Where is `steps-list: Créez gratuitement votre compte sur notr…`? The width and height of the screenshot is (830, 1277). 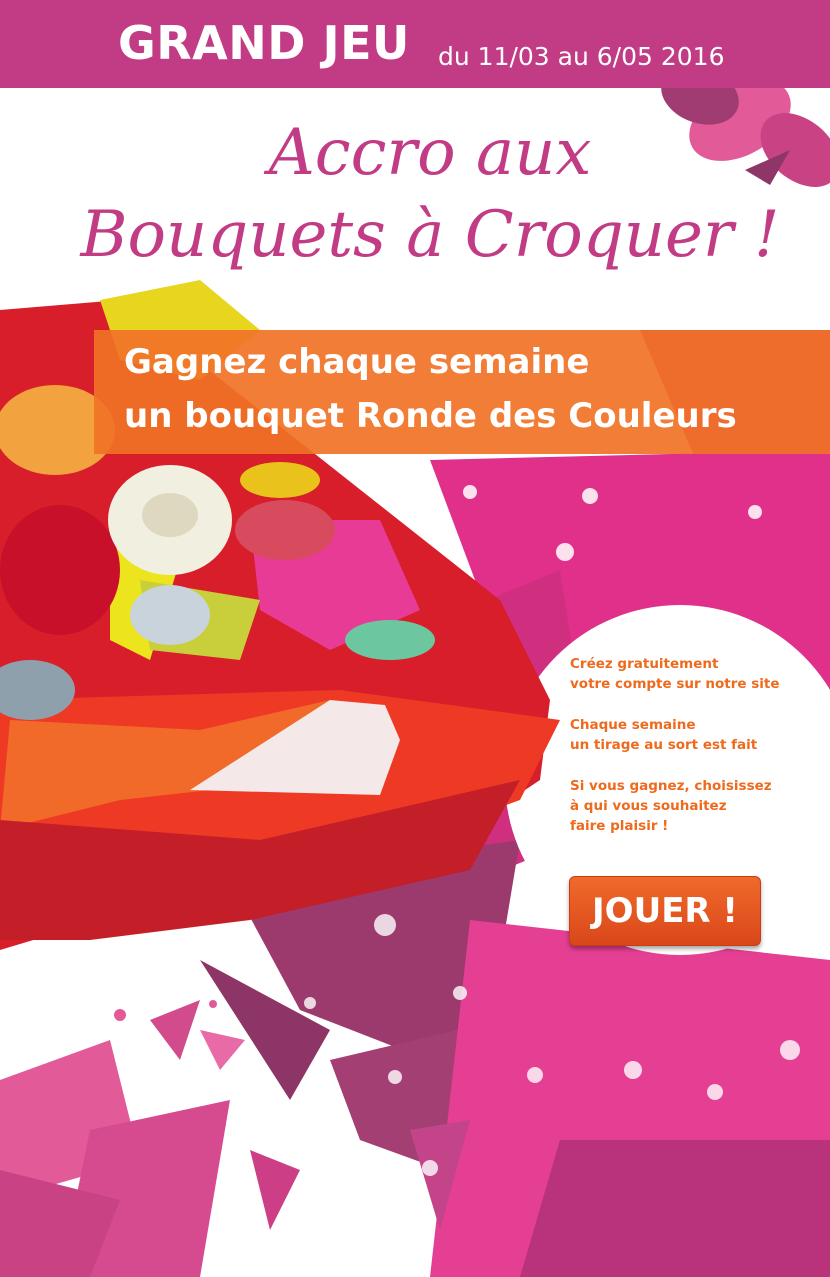
steps-list: Créez gratuitement votre compte sur notr… is located at coordinates (695, 755).